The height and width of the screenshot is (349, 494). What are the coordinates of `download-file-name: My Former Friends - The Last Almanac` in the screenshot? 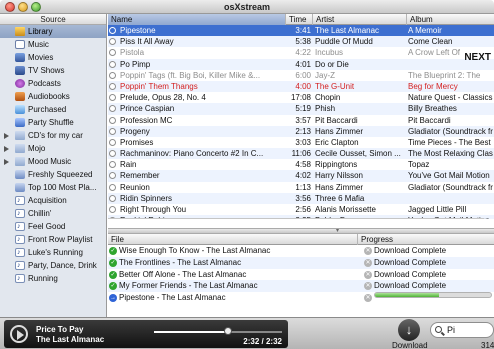 It's located at (188, 286).